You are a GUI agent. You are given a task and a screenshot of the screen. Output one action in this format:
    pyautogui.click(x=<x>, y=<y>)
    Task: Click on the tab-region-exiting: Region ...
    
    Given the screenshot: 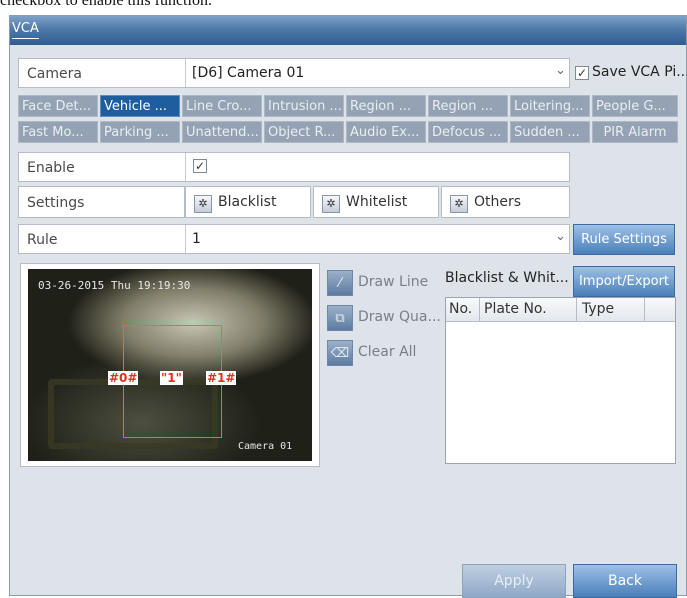 What is the action you would take?
    pyautogui.click(x=468, y=106)
    